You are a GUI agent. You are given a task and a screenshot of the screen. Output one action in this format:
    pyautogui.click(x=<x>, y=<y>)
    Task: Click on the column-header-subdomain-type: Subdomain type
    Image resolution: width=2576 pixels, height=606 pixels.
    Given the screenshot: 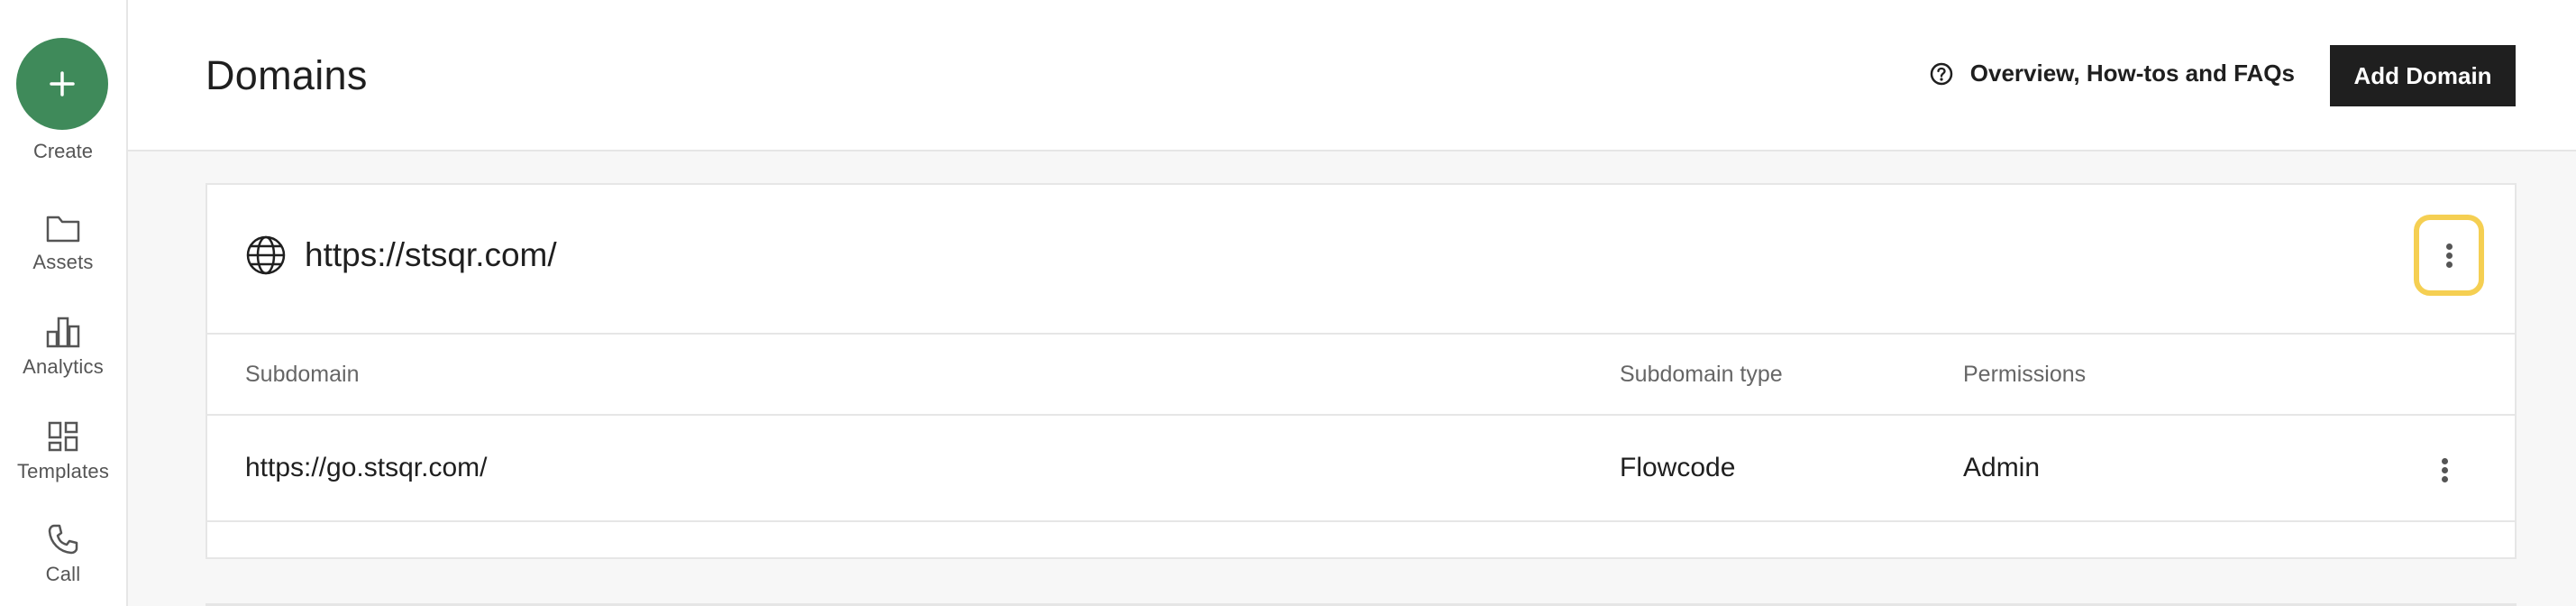 What is the action you would take?
    pyautogui.click(x=1701, y=374)
    